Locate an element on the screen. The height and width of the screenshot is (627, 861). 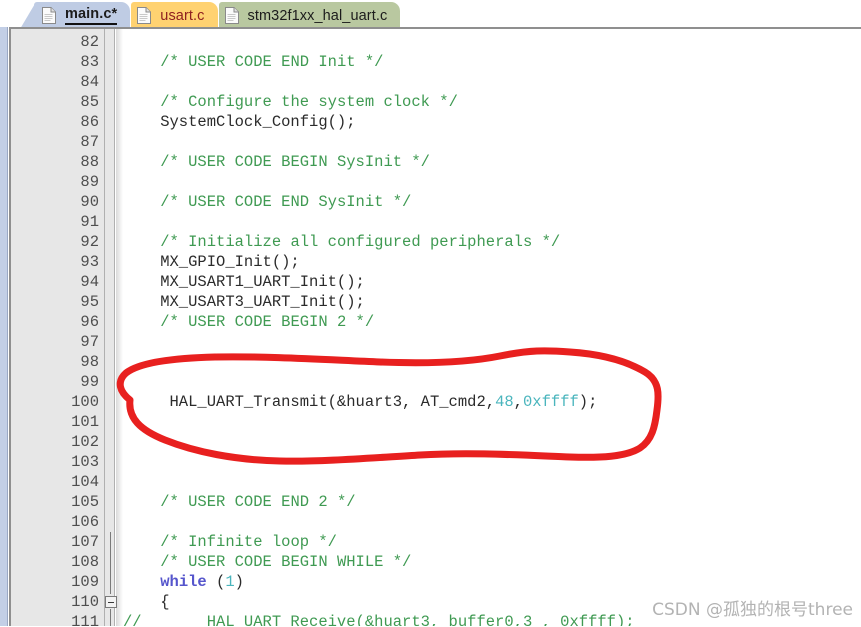
code-token-cmt: /* USER CODE BEGIN WHILE */ is located at coordinates (286, 562).